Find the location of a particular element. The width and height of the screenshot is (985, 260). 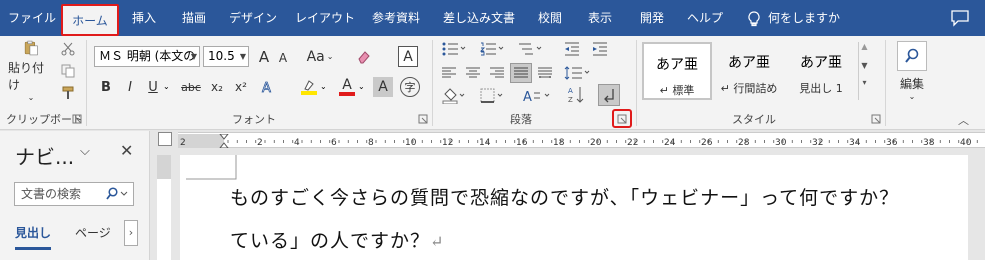

character-shading-button: A is located at coordinates (383, 87).